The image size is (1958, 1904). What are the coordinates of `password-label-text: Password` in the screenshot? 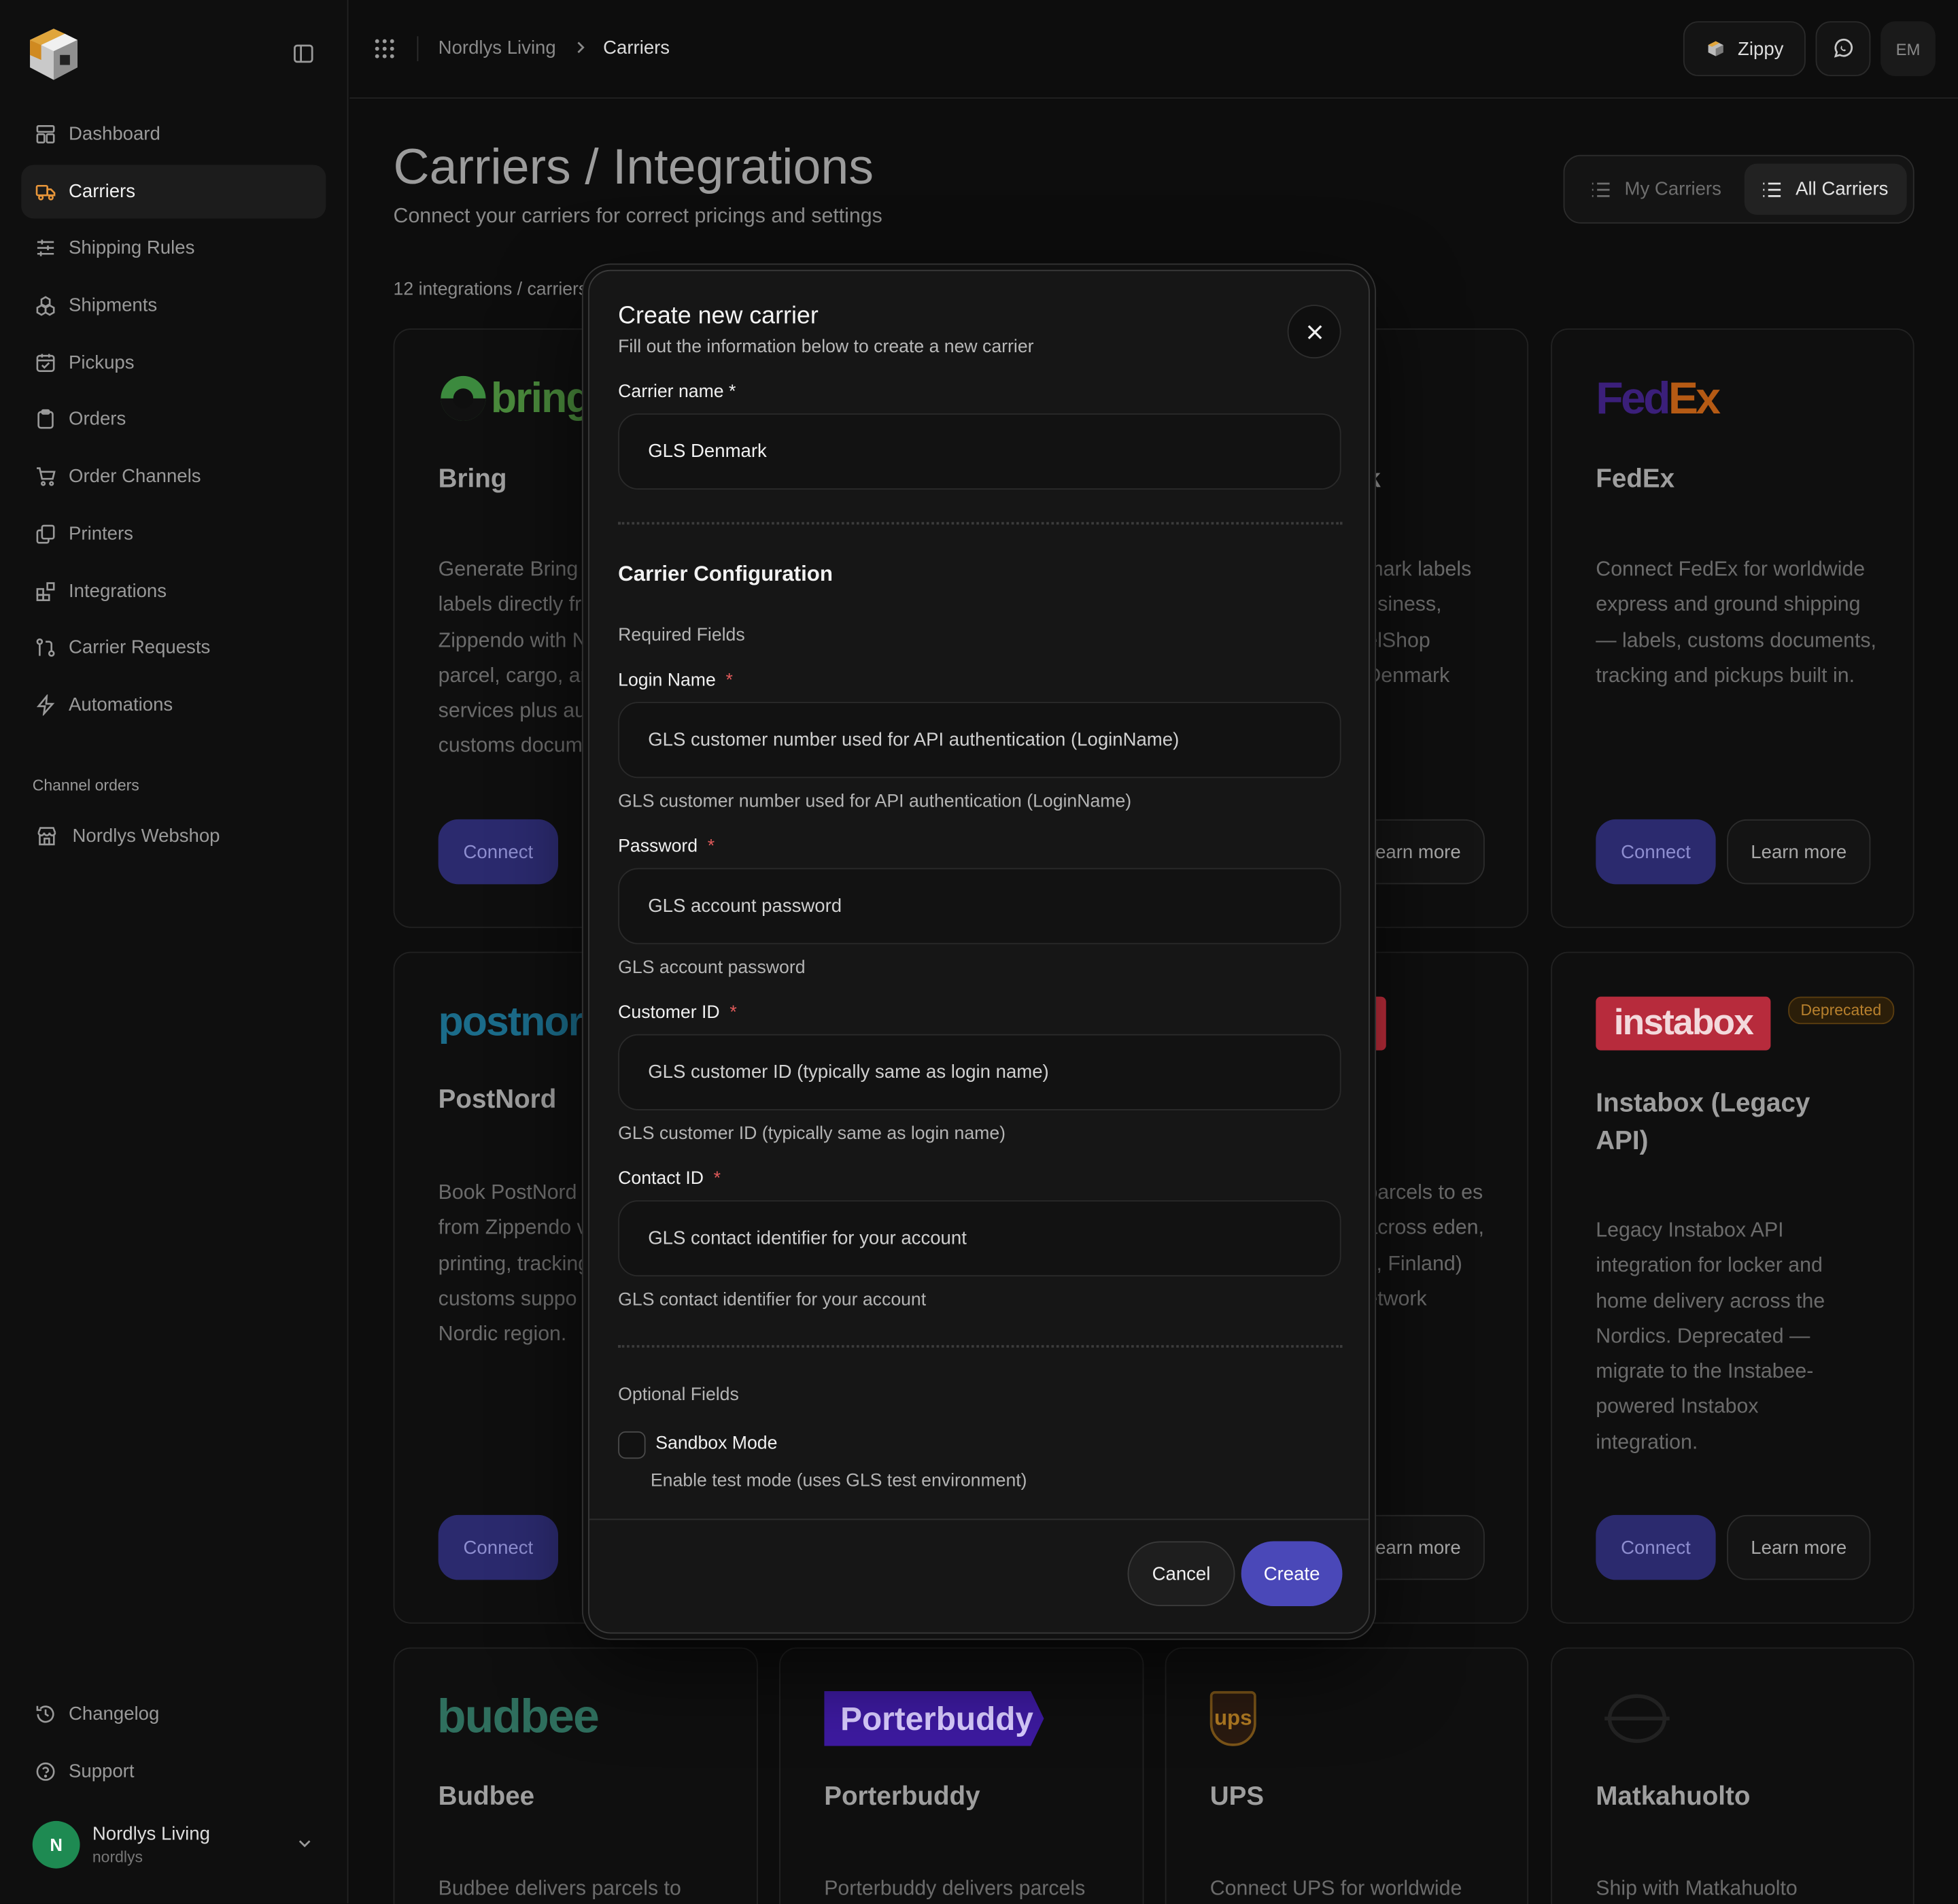 It's located at (658, 847).